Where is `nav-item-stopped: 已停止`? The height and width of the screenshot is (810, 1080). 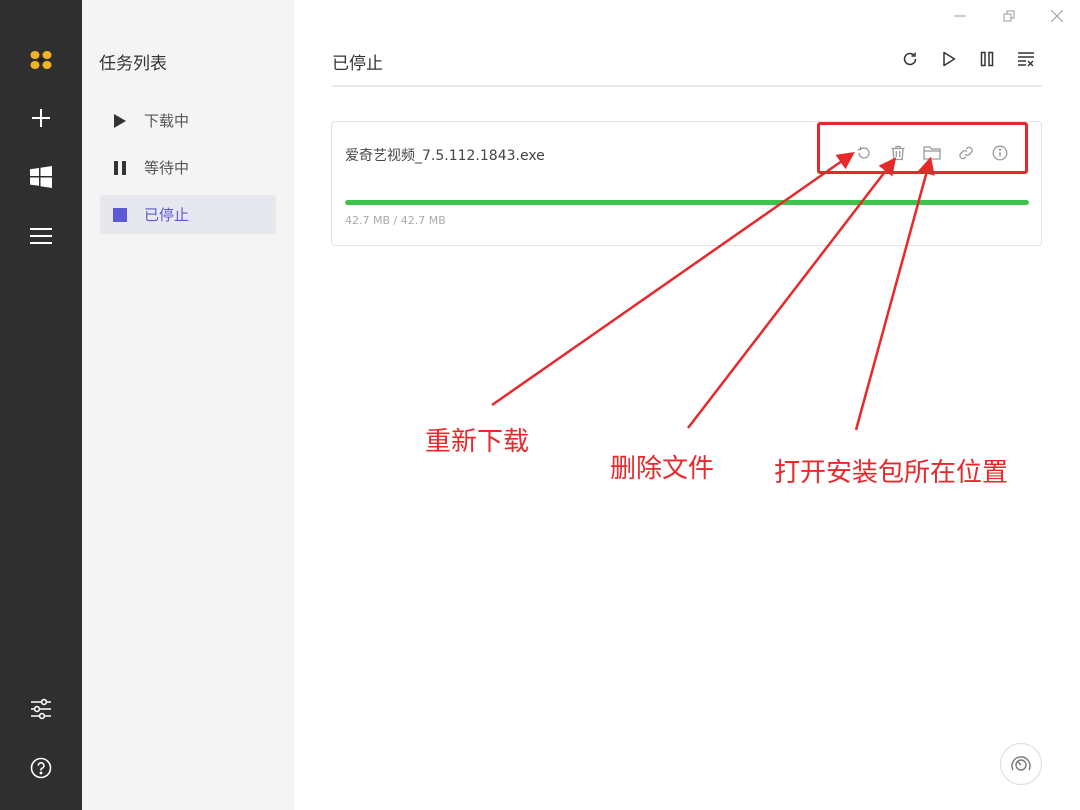
nav-item-stopped: 已停止 is located at coordinates (188, 214).